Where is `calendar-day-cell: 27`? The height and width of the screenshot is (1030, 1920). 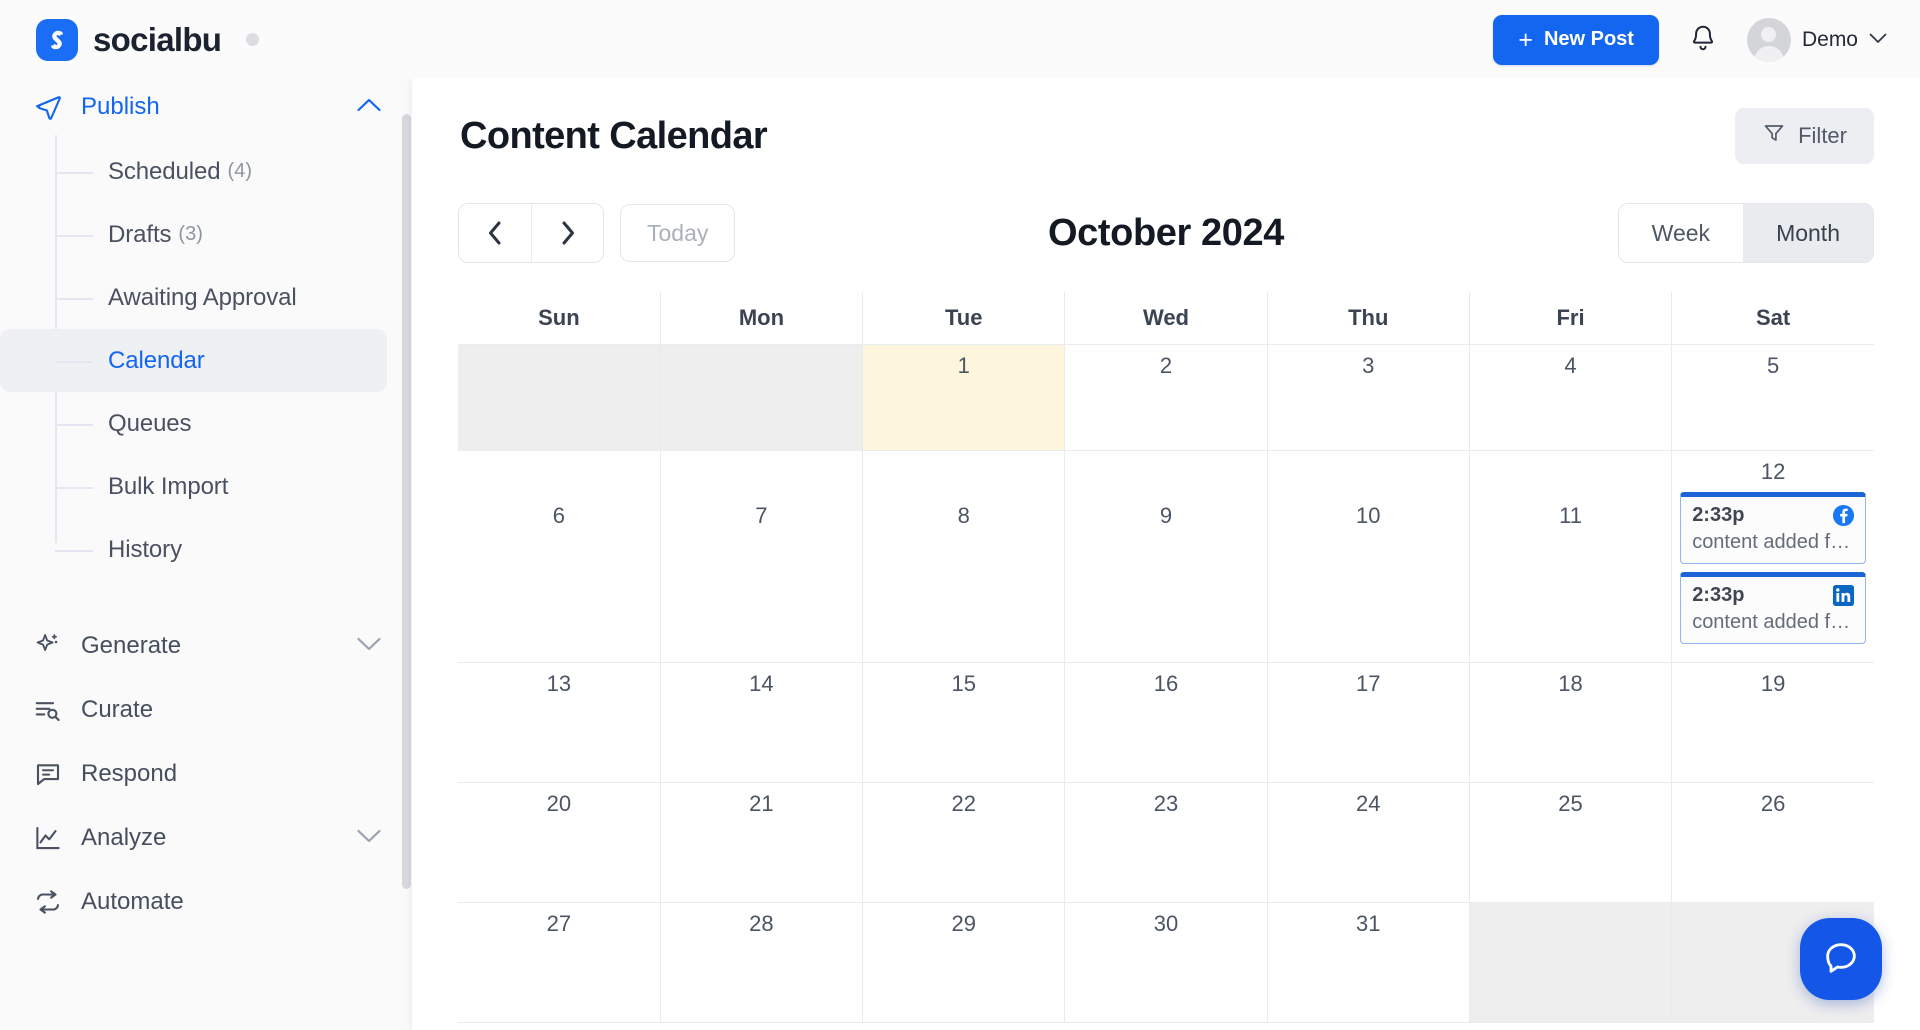
calendar-day-cell: 27 is located at coordinates (559, 962).